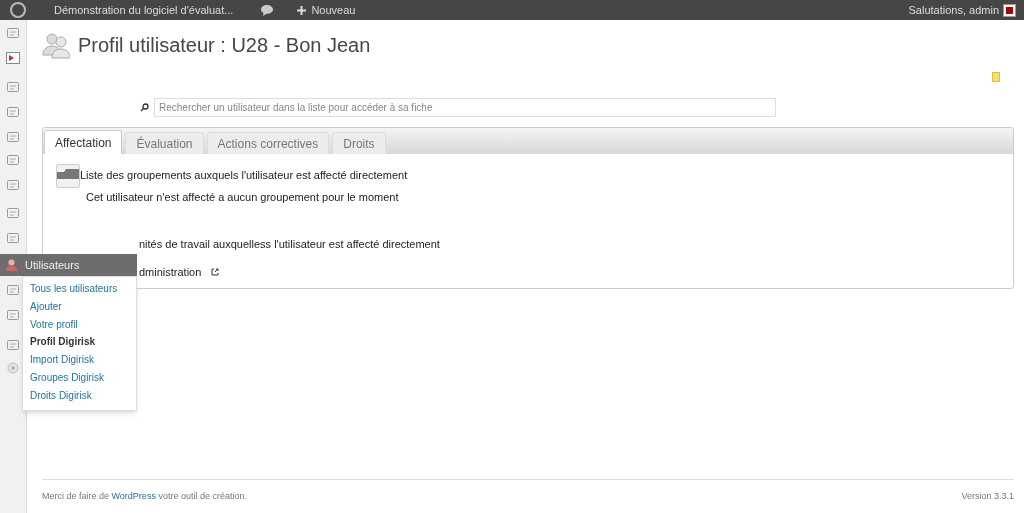 Image resolution: width=1024 pixels, height=513 pixels. I want to click on external-link-icon, so click(215, 272).